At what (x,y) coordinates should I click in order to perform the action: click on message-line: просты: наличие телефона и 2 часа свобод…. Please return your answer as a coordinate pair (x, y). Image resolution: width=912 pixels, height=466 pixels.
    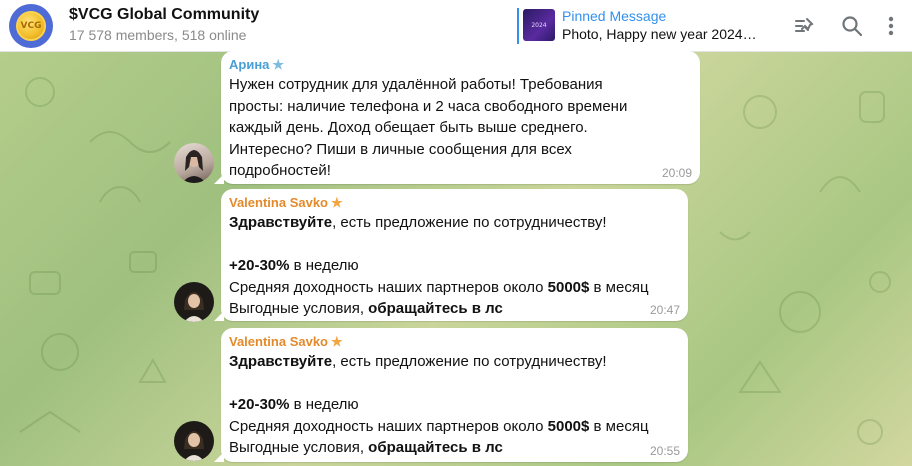
    Looking at the image, I should click on (428, 106).